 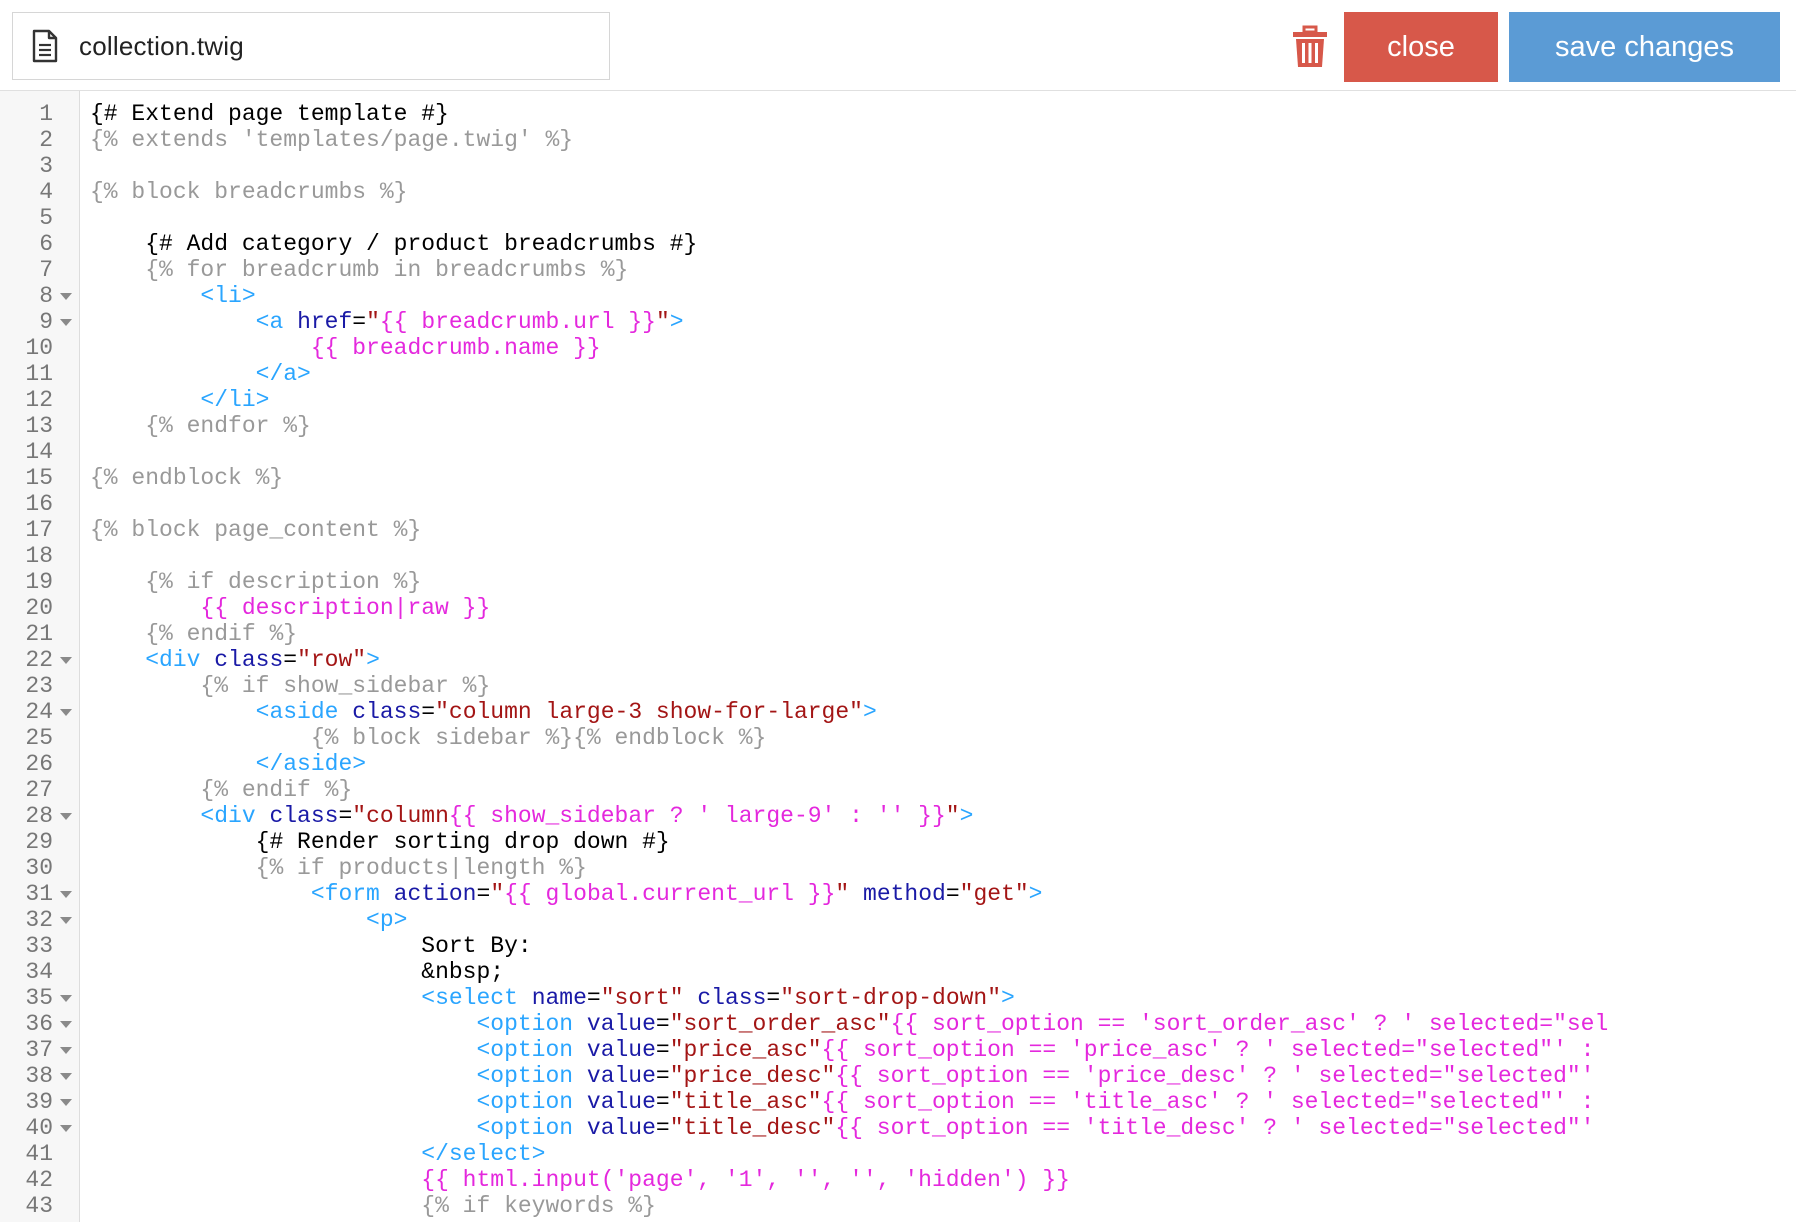 What do you see at coordinates (642, 998) in the screenshot?
I see `token-str: "sort"` at bounding box center [642, 998].